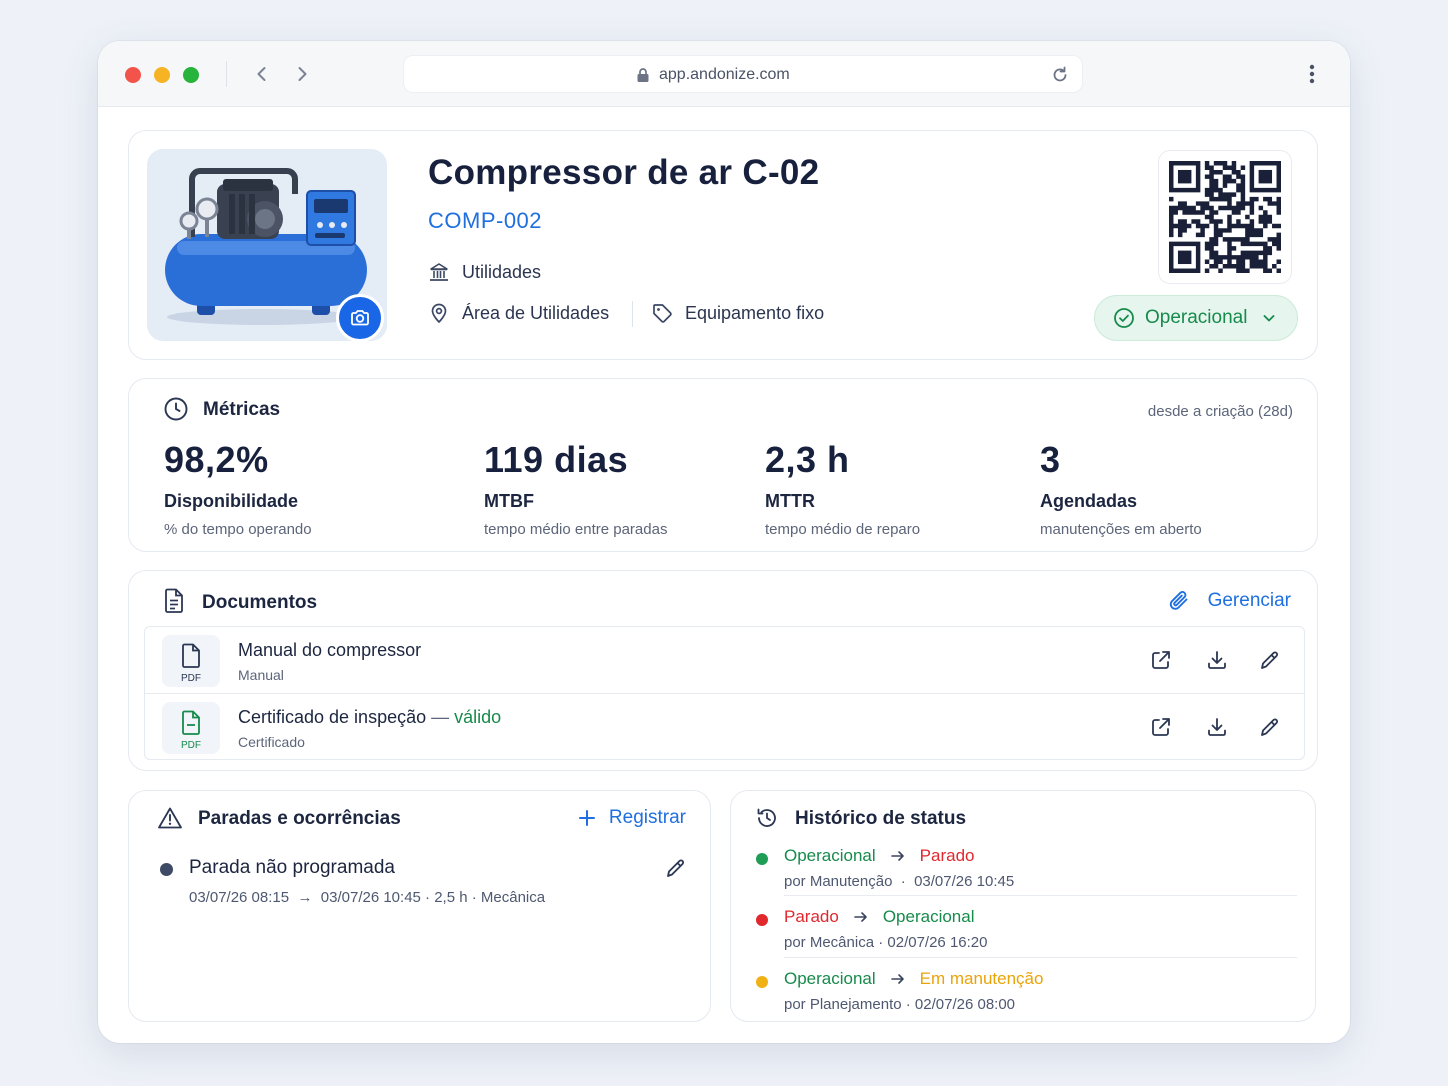 Image resolution: width=1448 pixels, height=1086 pixels. Describe the element at coordinates (586, 818) in the screenshot. I see `plus-icon` at that location.